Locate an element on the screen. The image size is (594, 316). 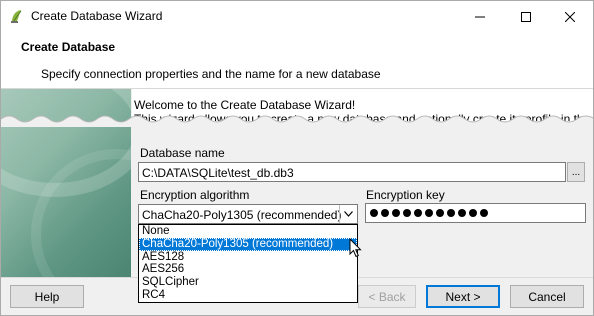
encryption-algorithm-value: ChaCha20-Poly1305 (recommended) is located at coordinates (242, 215).